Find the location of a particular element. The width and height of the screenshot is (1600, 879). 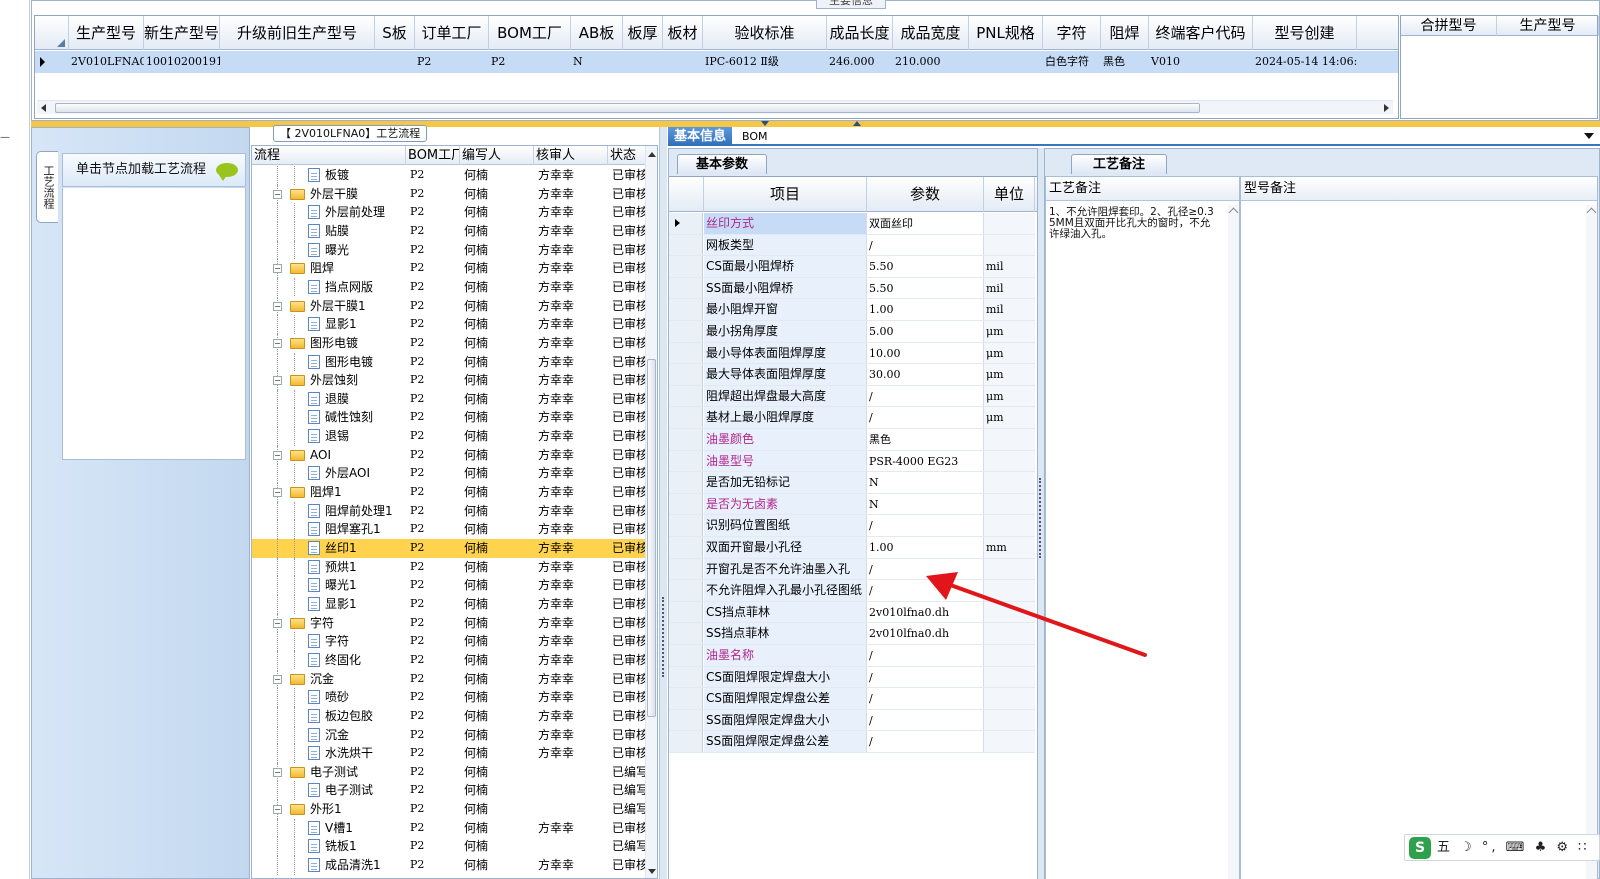

flow-row: 电子测试 P2 何楠 已编写 is located at coordinates (449, 791).